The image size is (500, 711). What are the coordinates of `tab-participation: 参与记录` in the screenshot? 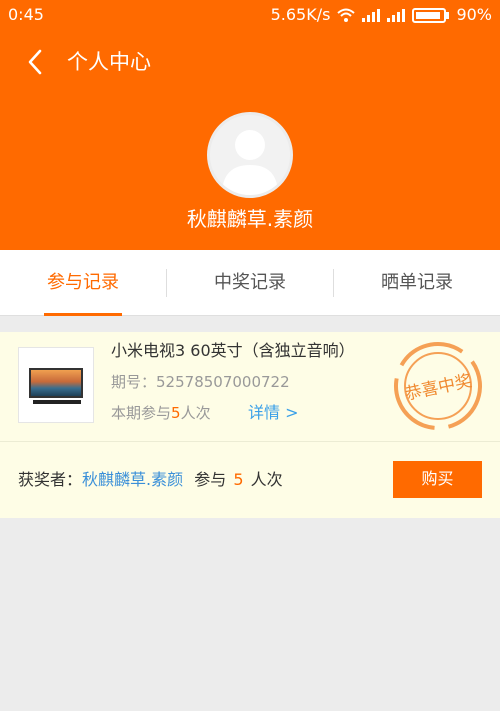 It's located at (83, 283).